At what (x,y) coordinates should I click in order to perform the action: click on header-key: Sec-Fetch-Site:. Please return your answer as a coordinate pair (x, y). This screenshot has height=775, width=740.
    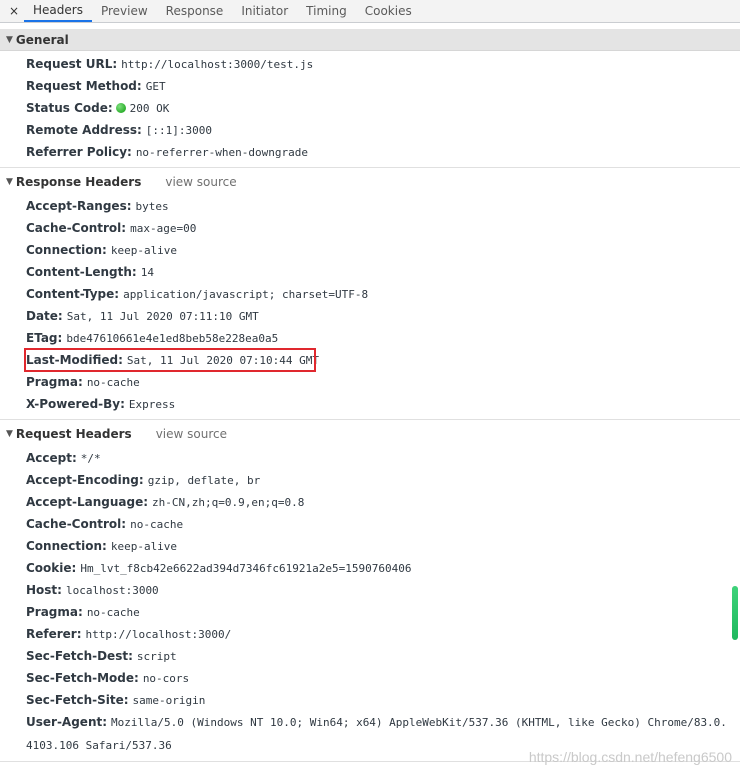
    Looking at the image, I should click on (77, 700).